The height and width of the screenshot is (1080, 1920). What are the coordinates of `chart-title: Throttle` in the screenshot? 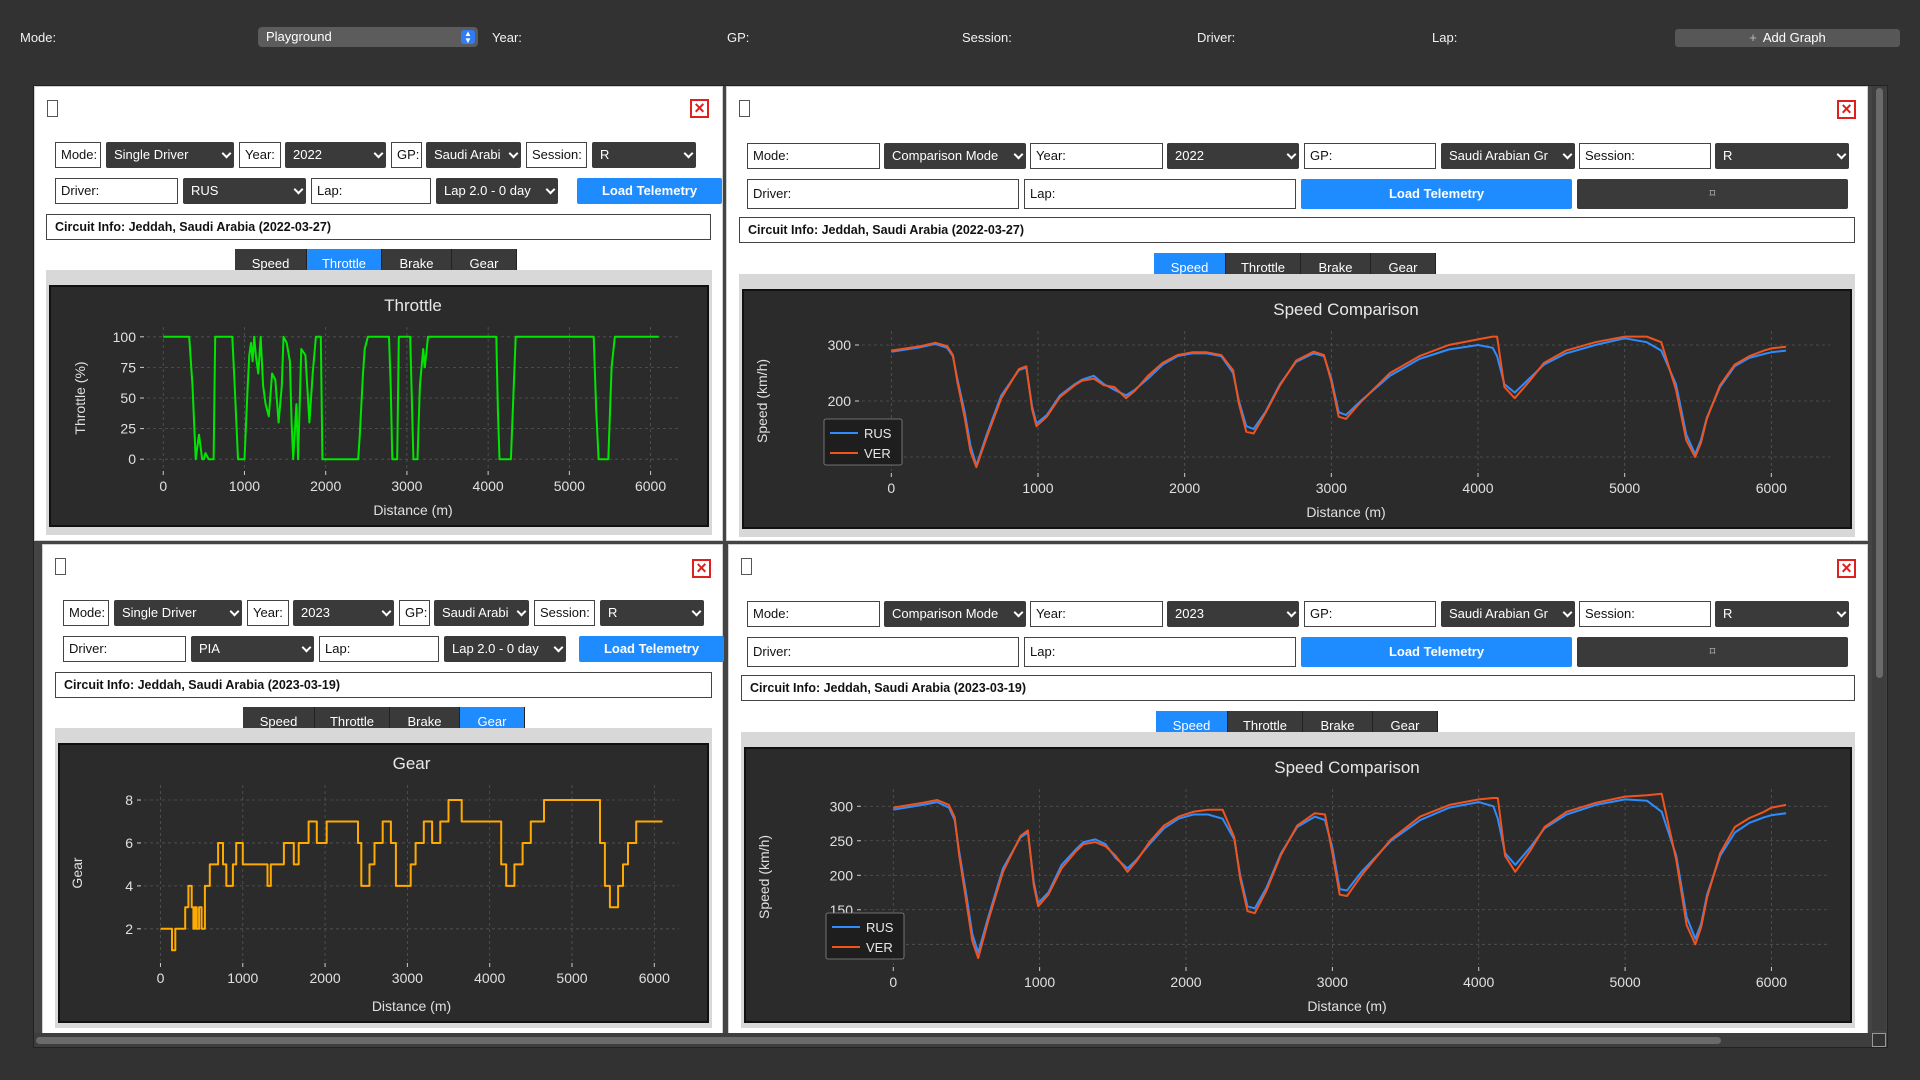 It's located at (413, 305).